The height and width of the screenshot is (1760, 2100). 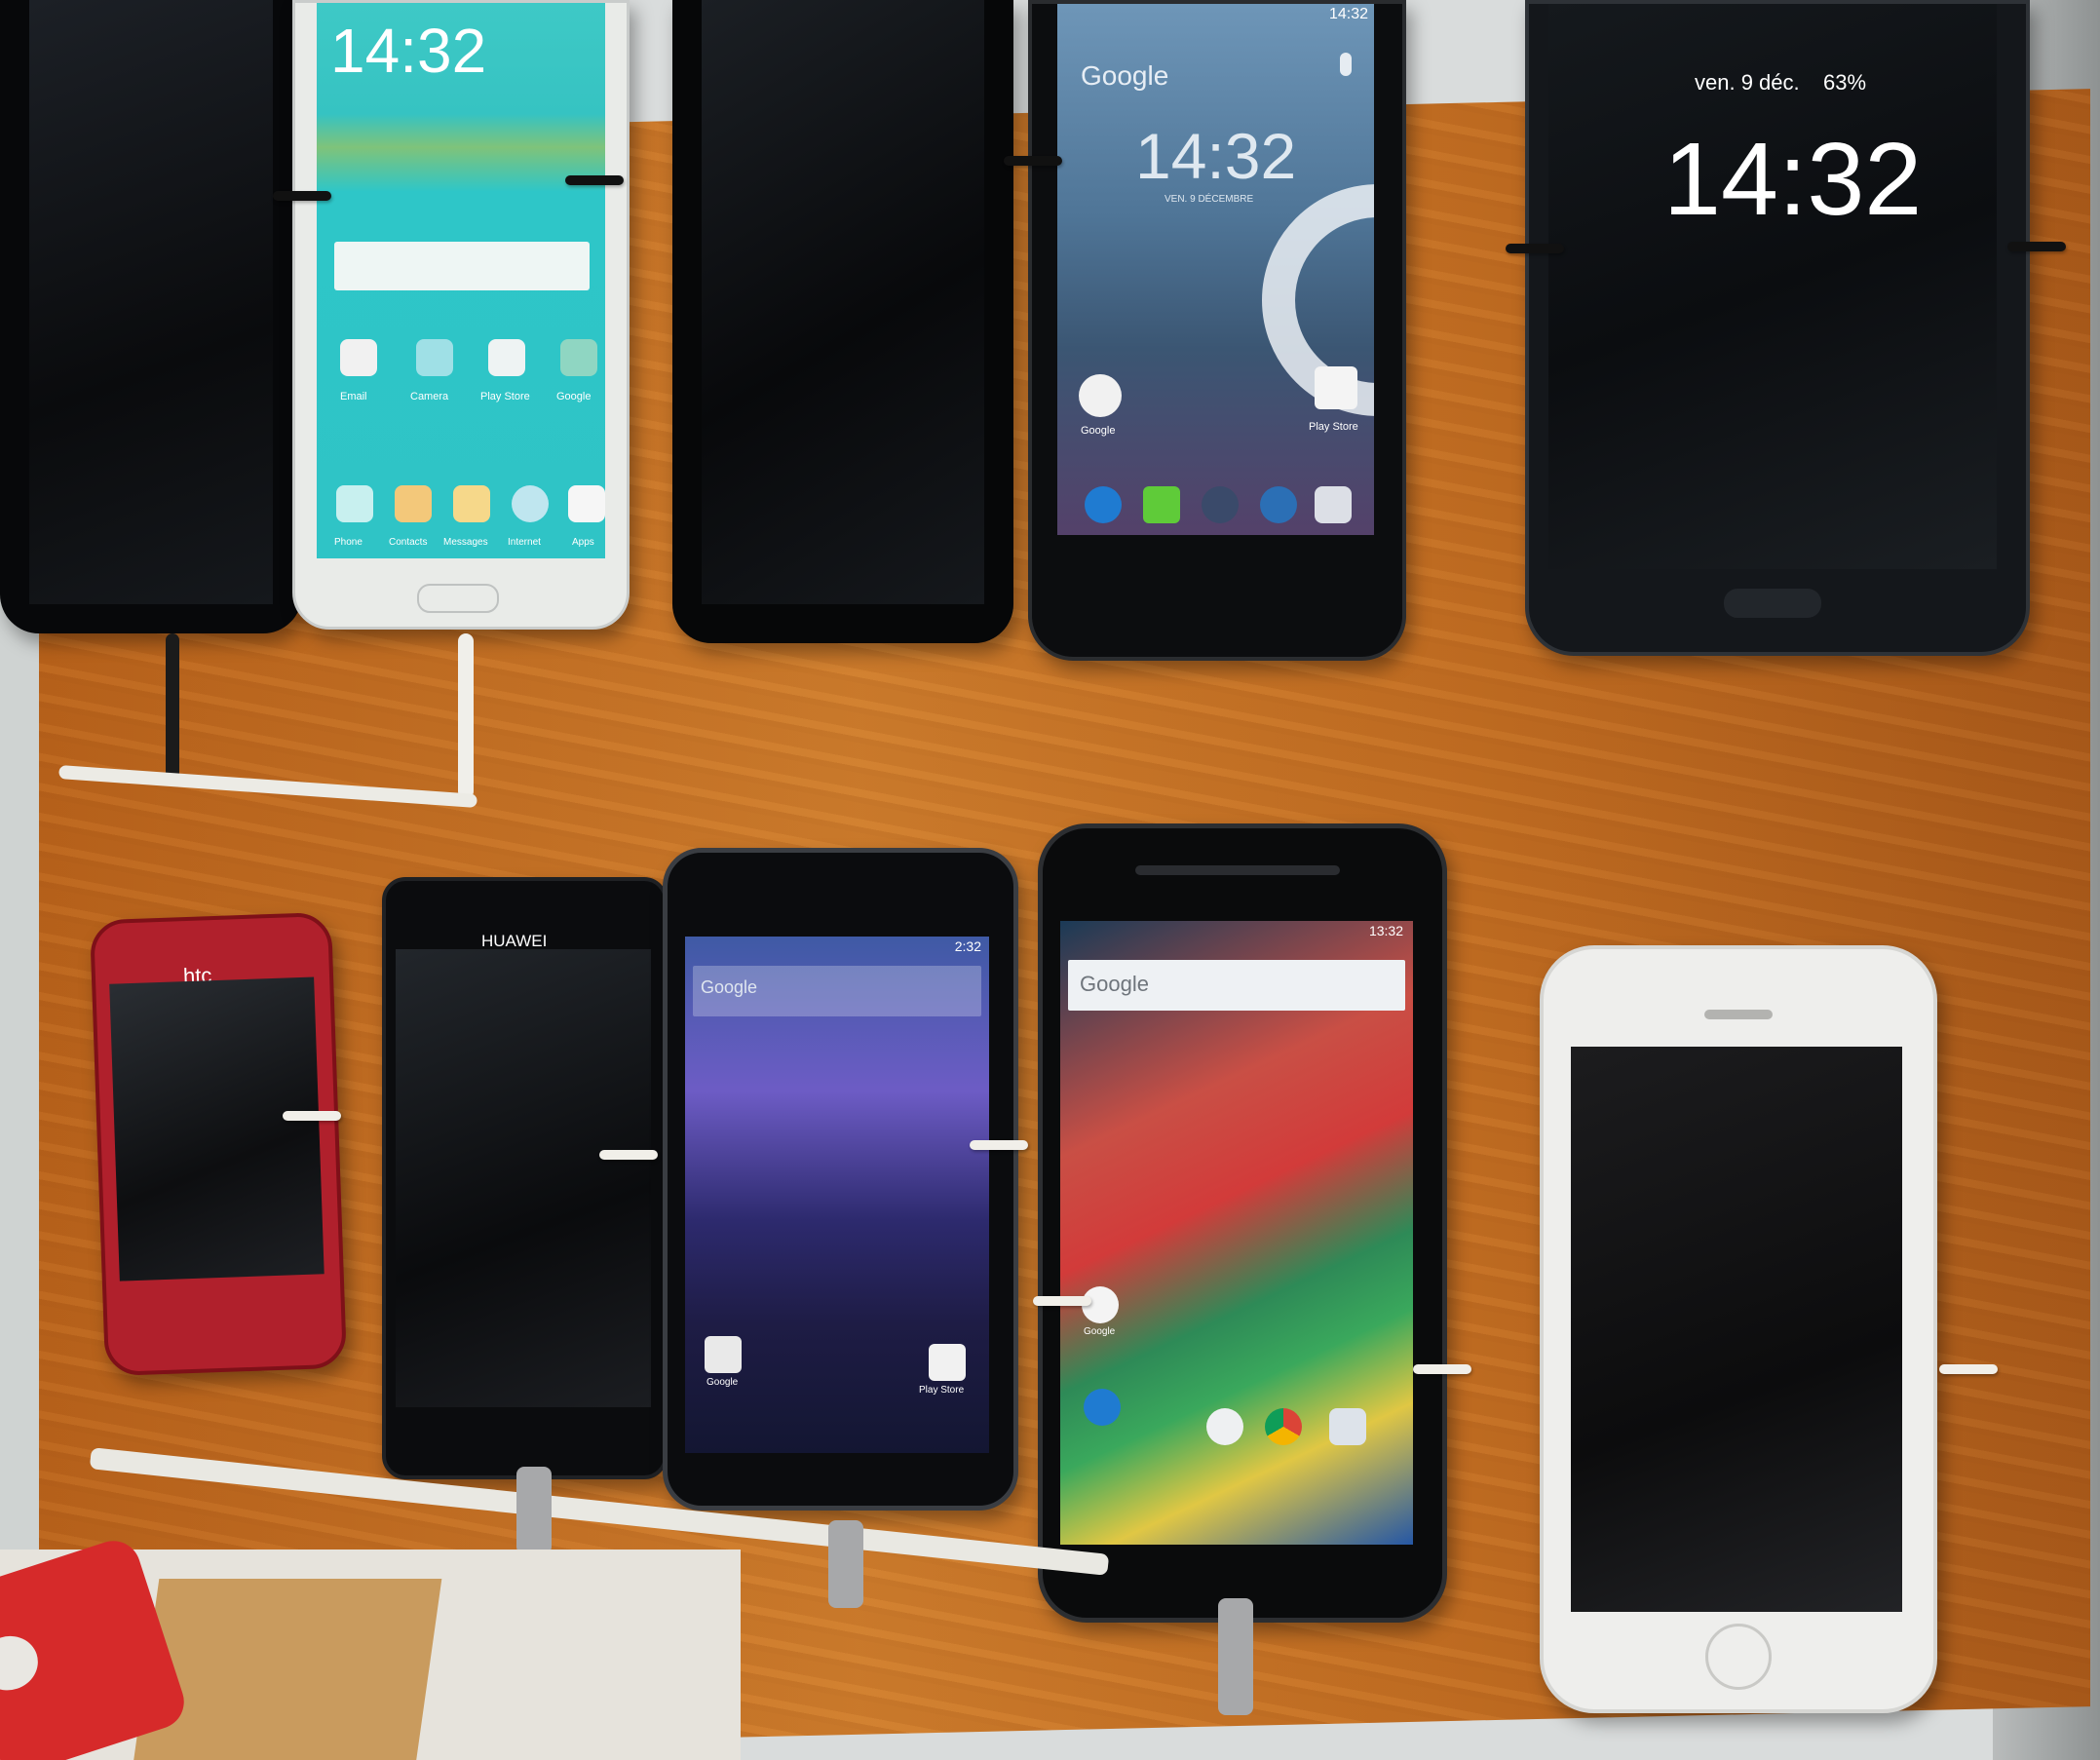 What do you see at coordinates (1385, 930) in the screenshot?
I see `status-time: 13:32` at bounding box center [1385, 930].